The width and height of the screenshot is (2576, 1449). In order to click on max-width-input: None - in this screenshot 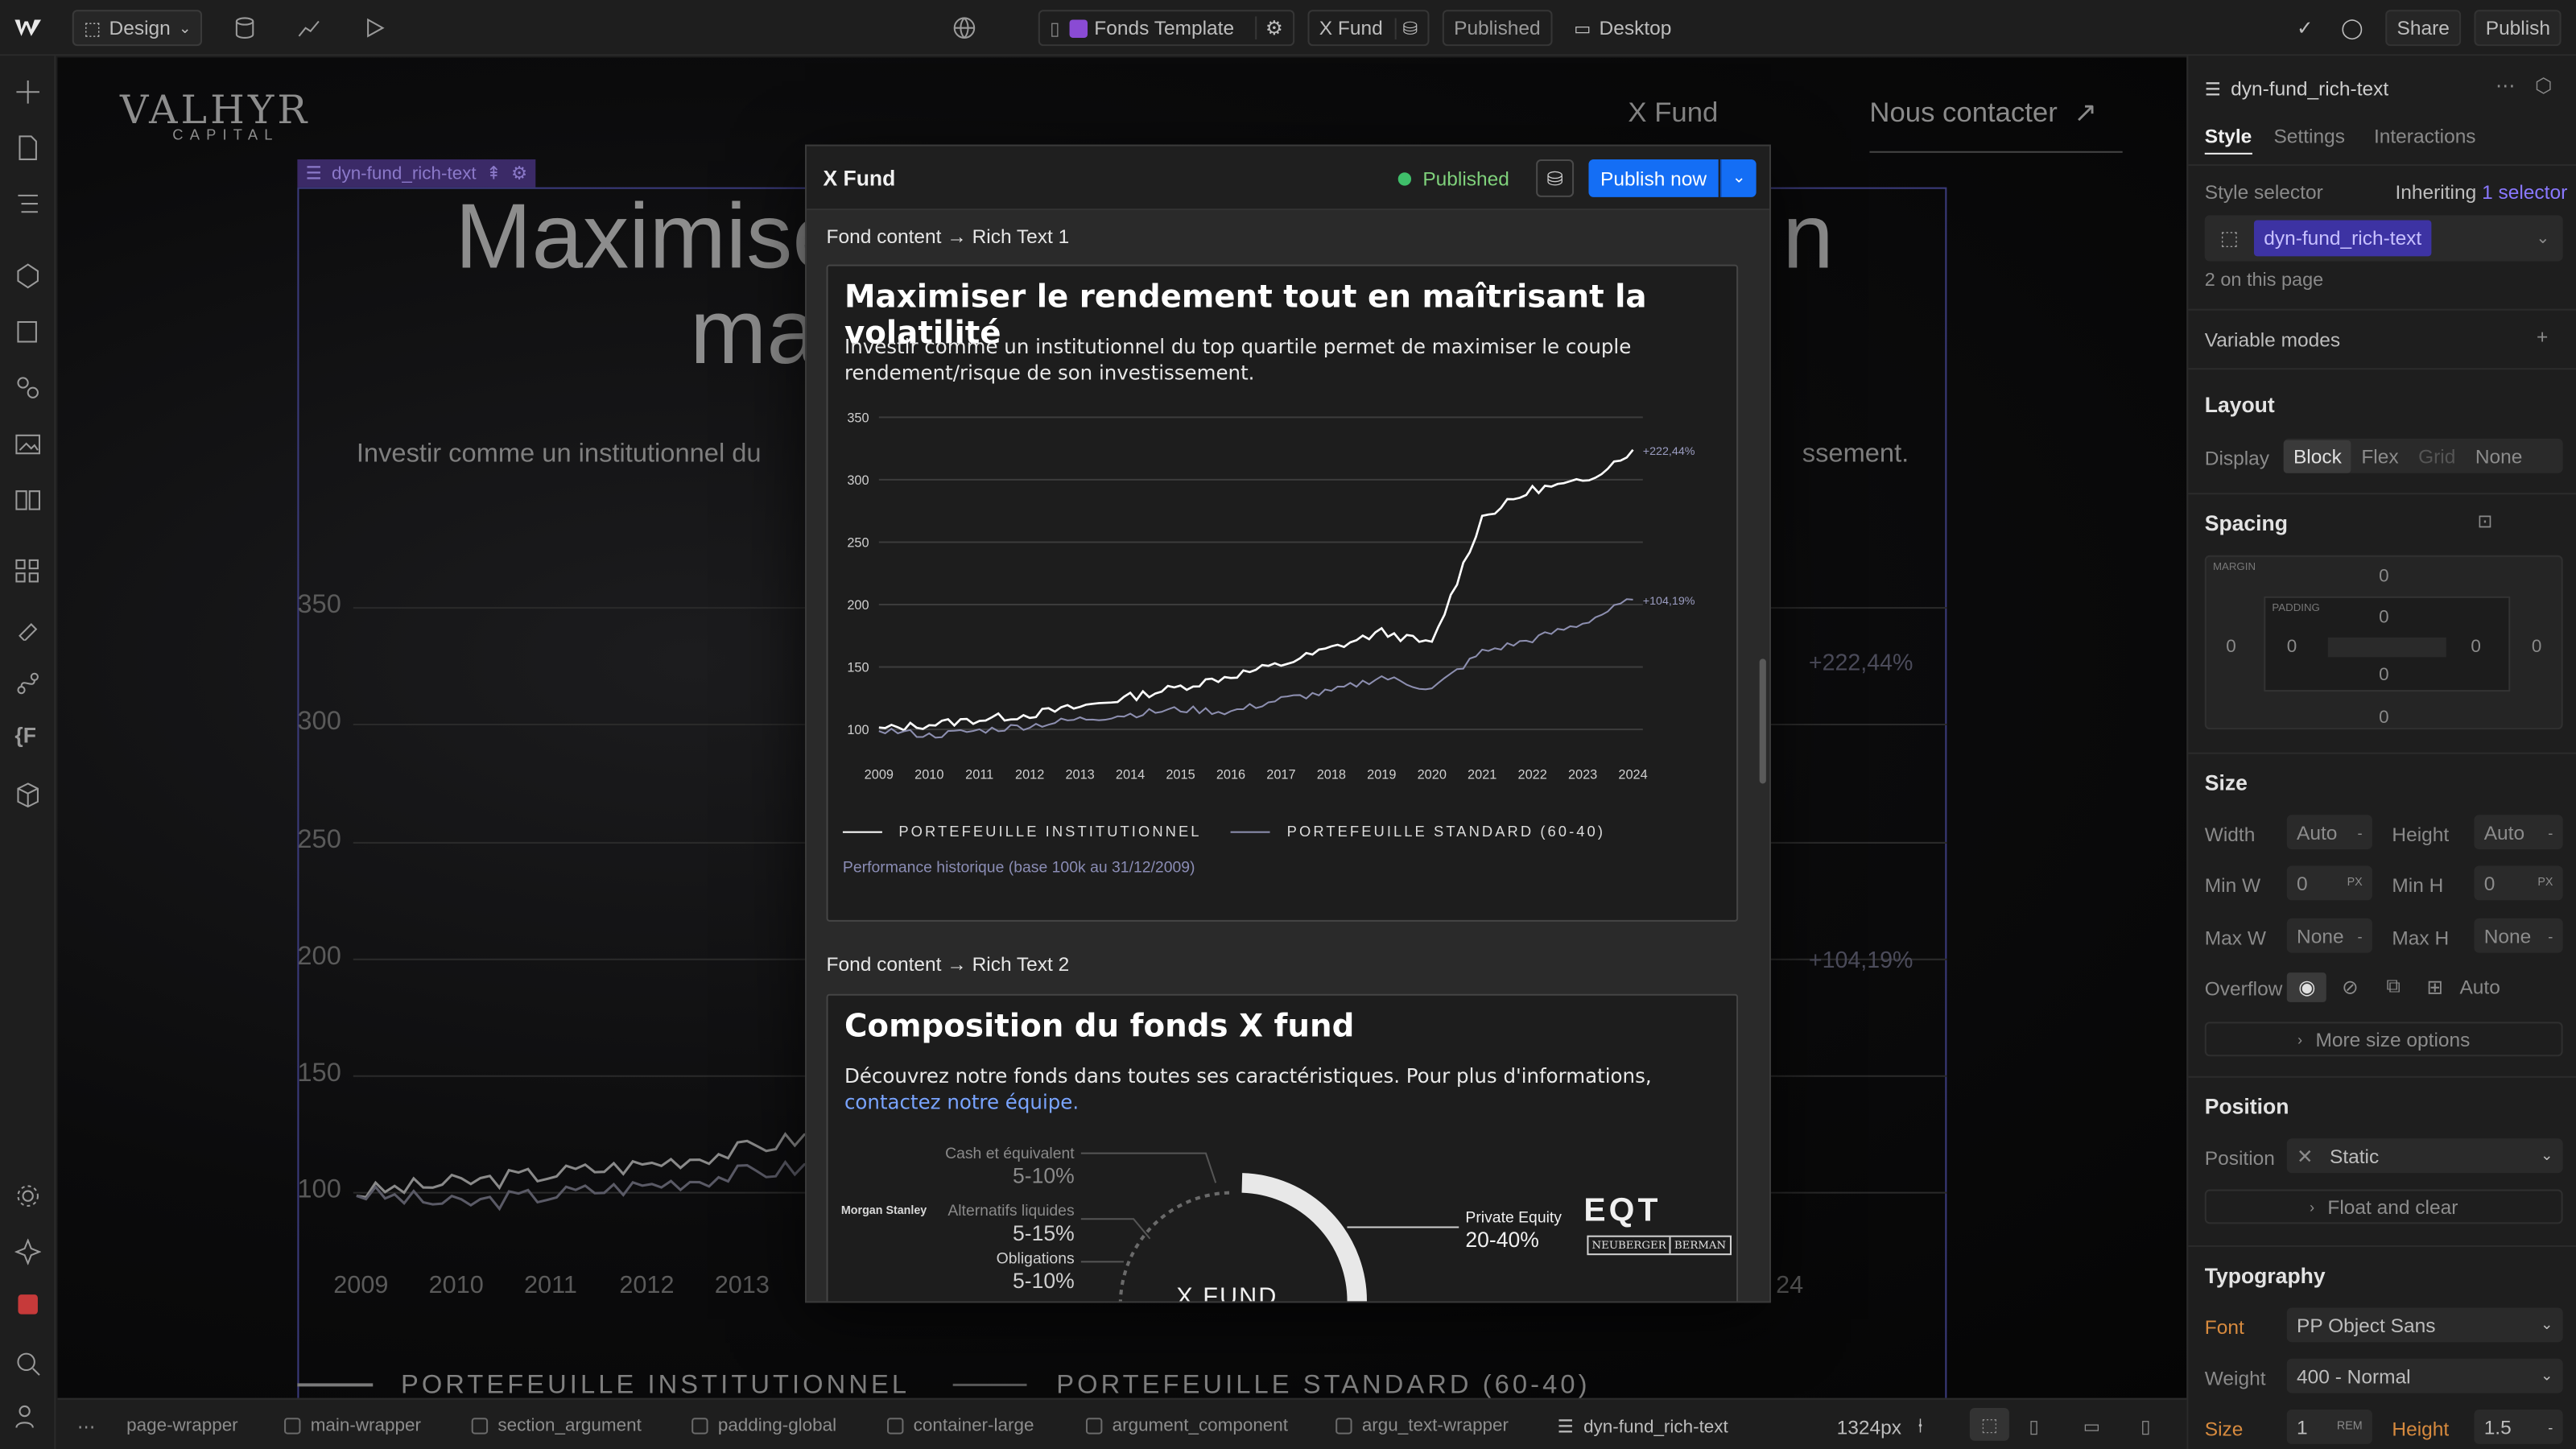, I will do `click(2329, 935)`.